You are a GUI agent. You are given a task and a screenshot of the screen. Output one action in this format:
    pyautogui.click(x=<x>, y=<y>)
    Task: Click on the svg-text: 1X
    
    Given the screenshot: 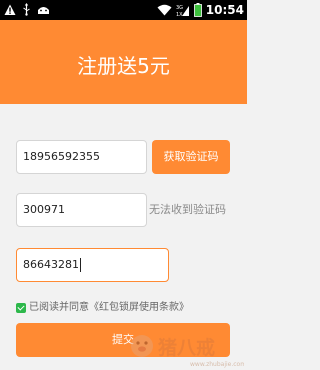 What is the action you would take?
    pyautogui.click(x=179, y=14)
    